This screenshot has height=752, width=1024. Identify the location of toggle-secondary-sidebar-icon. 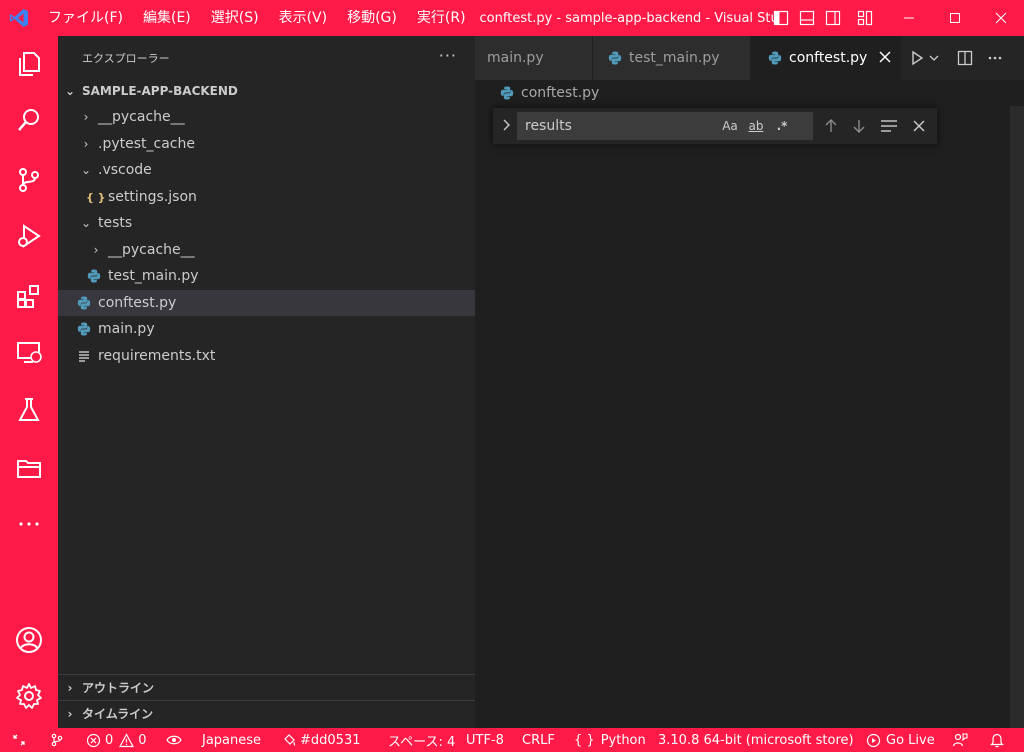
(833, 18).